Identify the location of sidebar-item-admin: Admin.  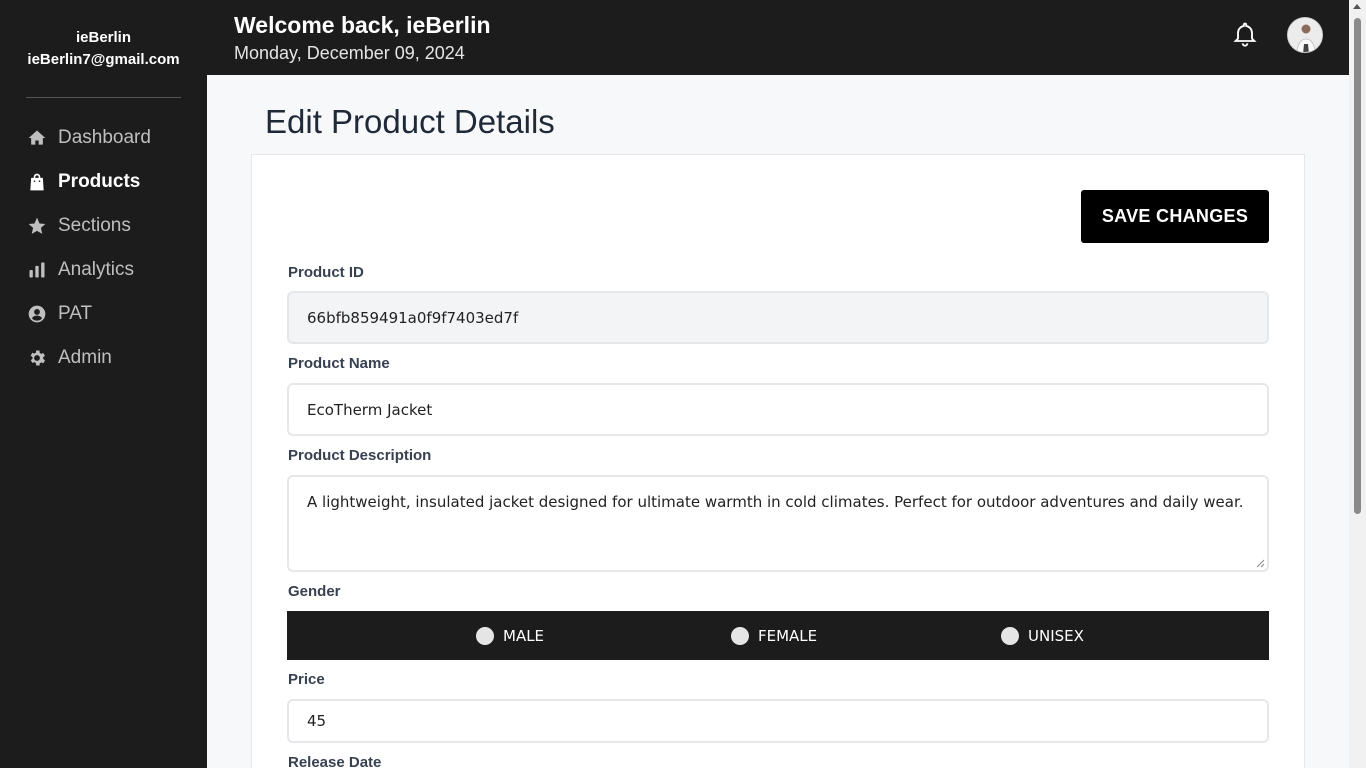
(103, 358).